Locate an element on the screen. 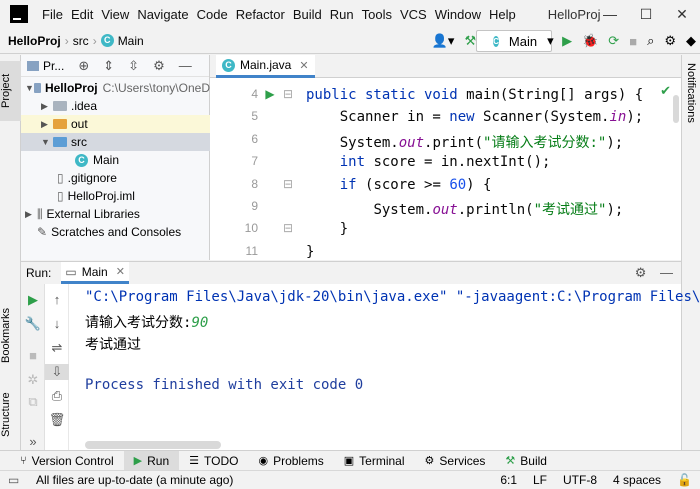 Image resolution: width=700 pixels, height=489 pixels. tab-main-java: C Main.java ✕ is located at coordinates (265, 66).